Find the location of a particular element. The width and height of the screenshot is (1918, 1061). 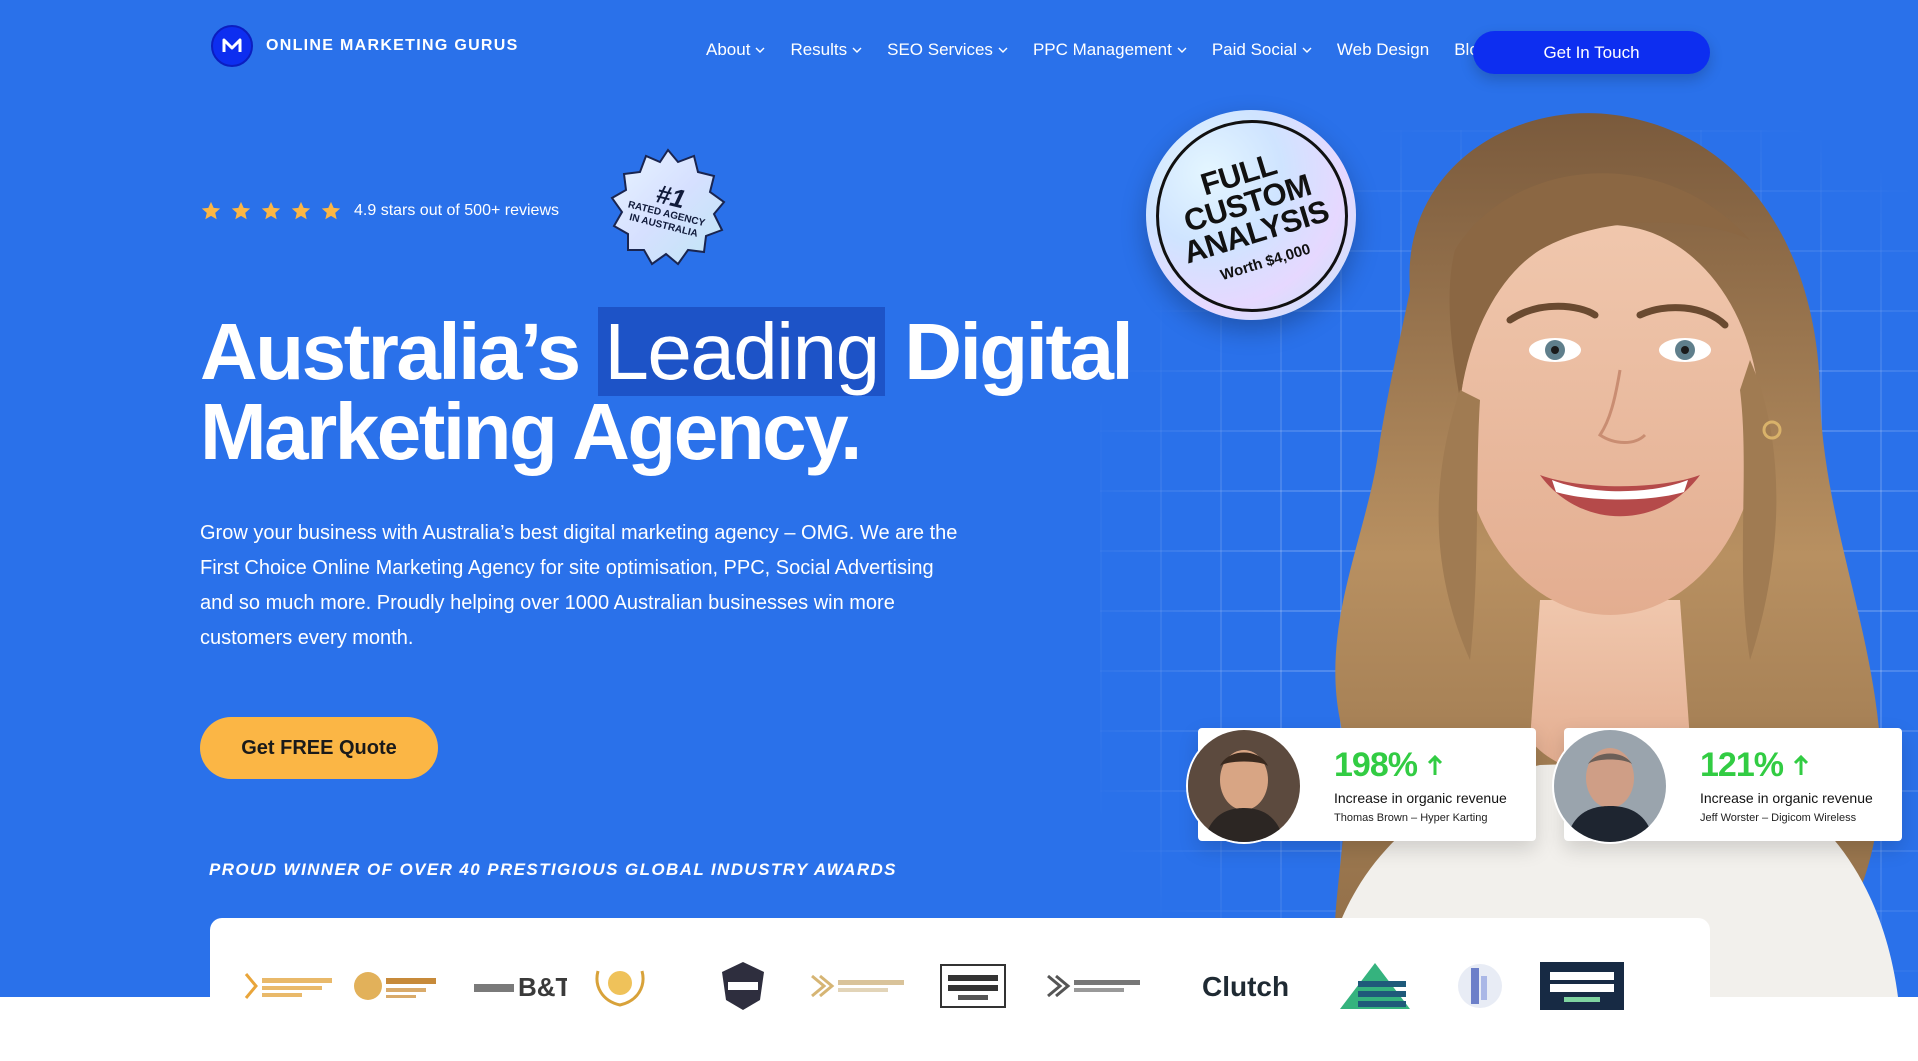

stat-value: 198% is located at coordinates (1388, 765).